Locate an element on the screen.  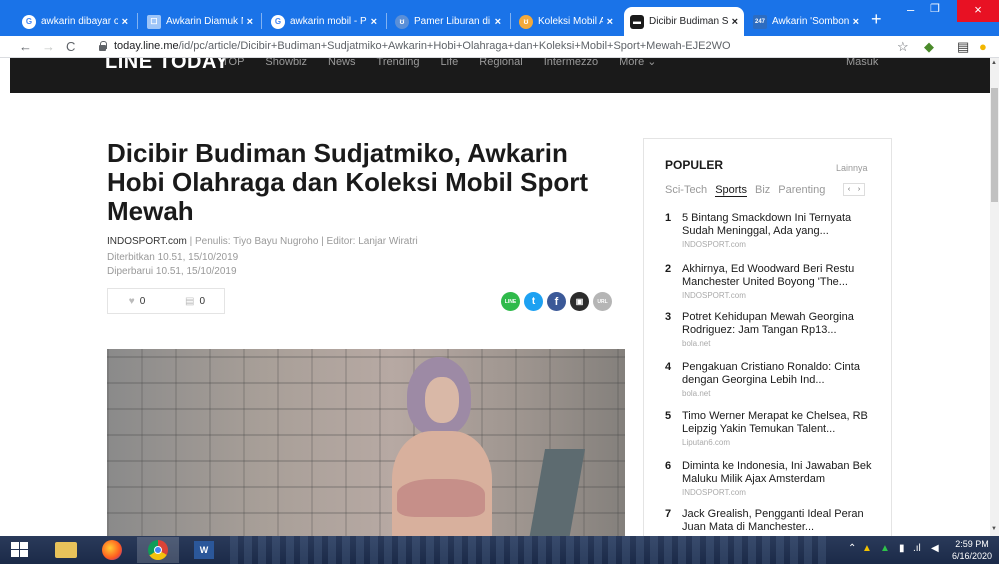
browser-tab: ☐ Awkarin Diamuk Ne × is located at coordinates (200, 21).